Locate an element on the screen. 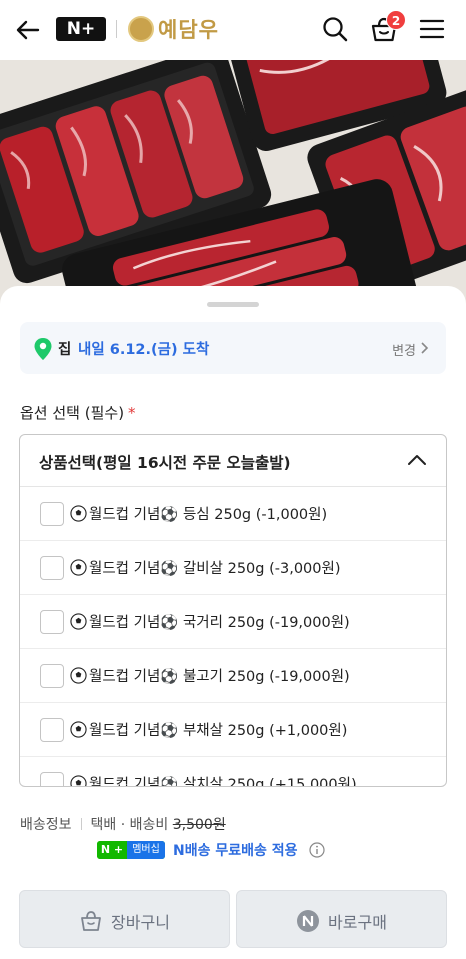 The height and width of the screenshot is (959, 466). option-label: 월드컵 기념⚽ 불고기 250g (-19,000원) is located at coordinates (210, 675).